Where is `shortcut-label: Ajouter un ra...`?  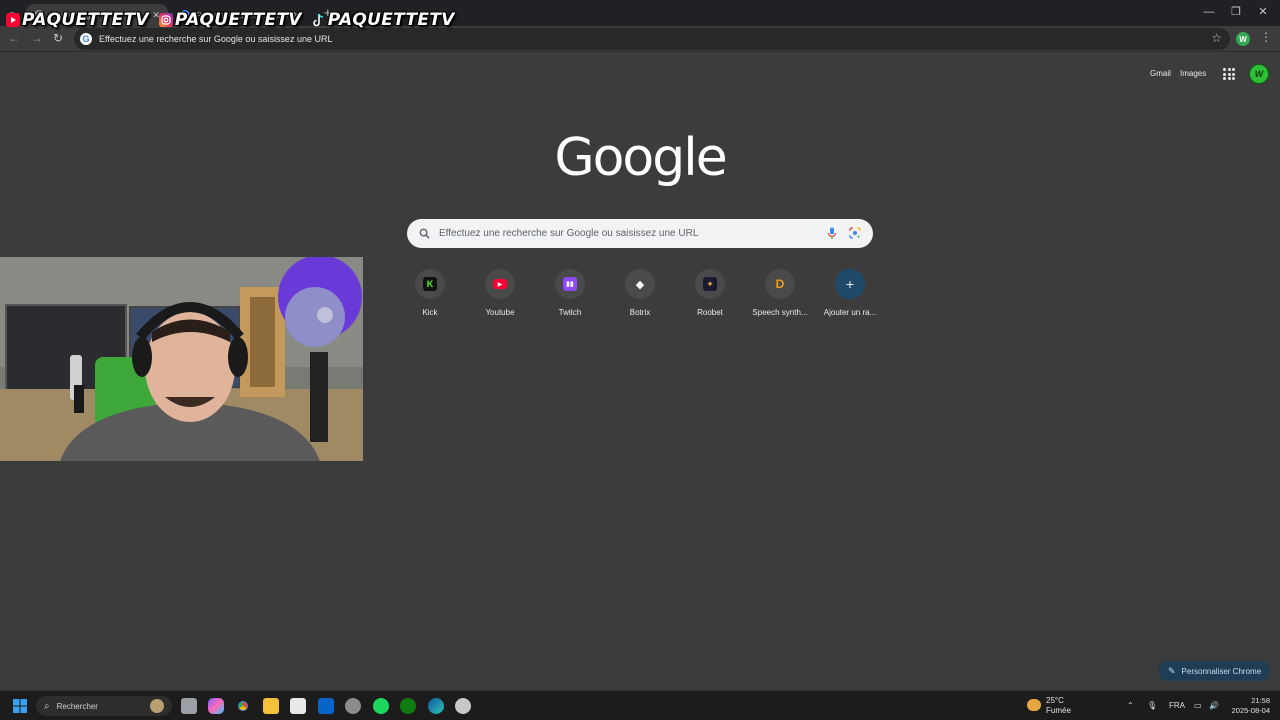
shortcut-label: Ajouter un ra... is located at coordinates (850, 312).